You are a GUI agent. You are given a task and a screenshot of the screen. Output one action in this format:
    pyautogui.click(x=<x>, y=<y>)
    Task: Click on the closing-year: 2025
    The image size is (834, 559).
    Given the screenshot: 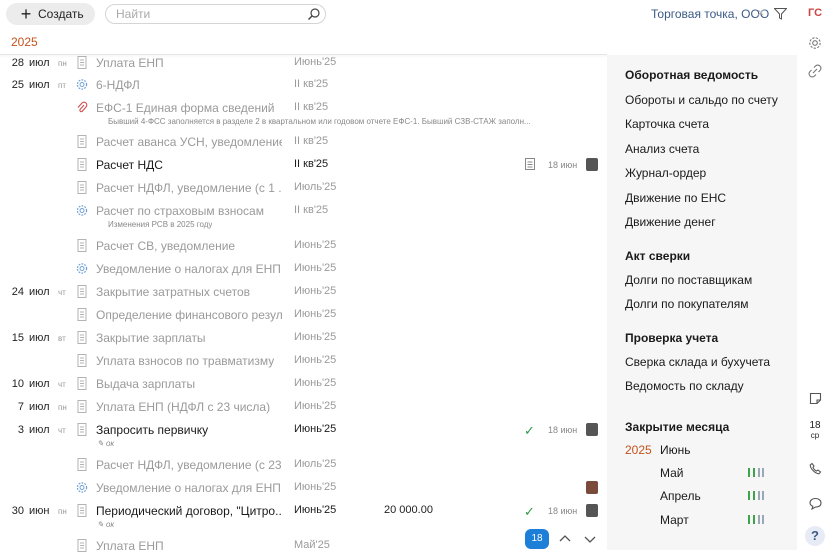 What is the action you would take?
    pyautogui.click(x=638, y=450)
    